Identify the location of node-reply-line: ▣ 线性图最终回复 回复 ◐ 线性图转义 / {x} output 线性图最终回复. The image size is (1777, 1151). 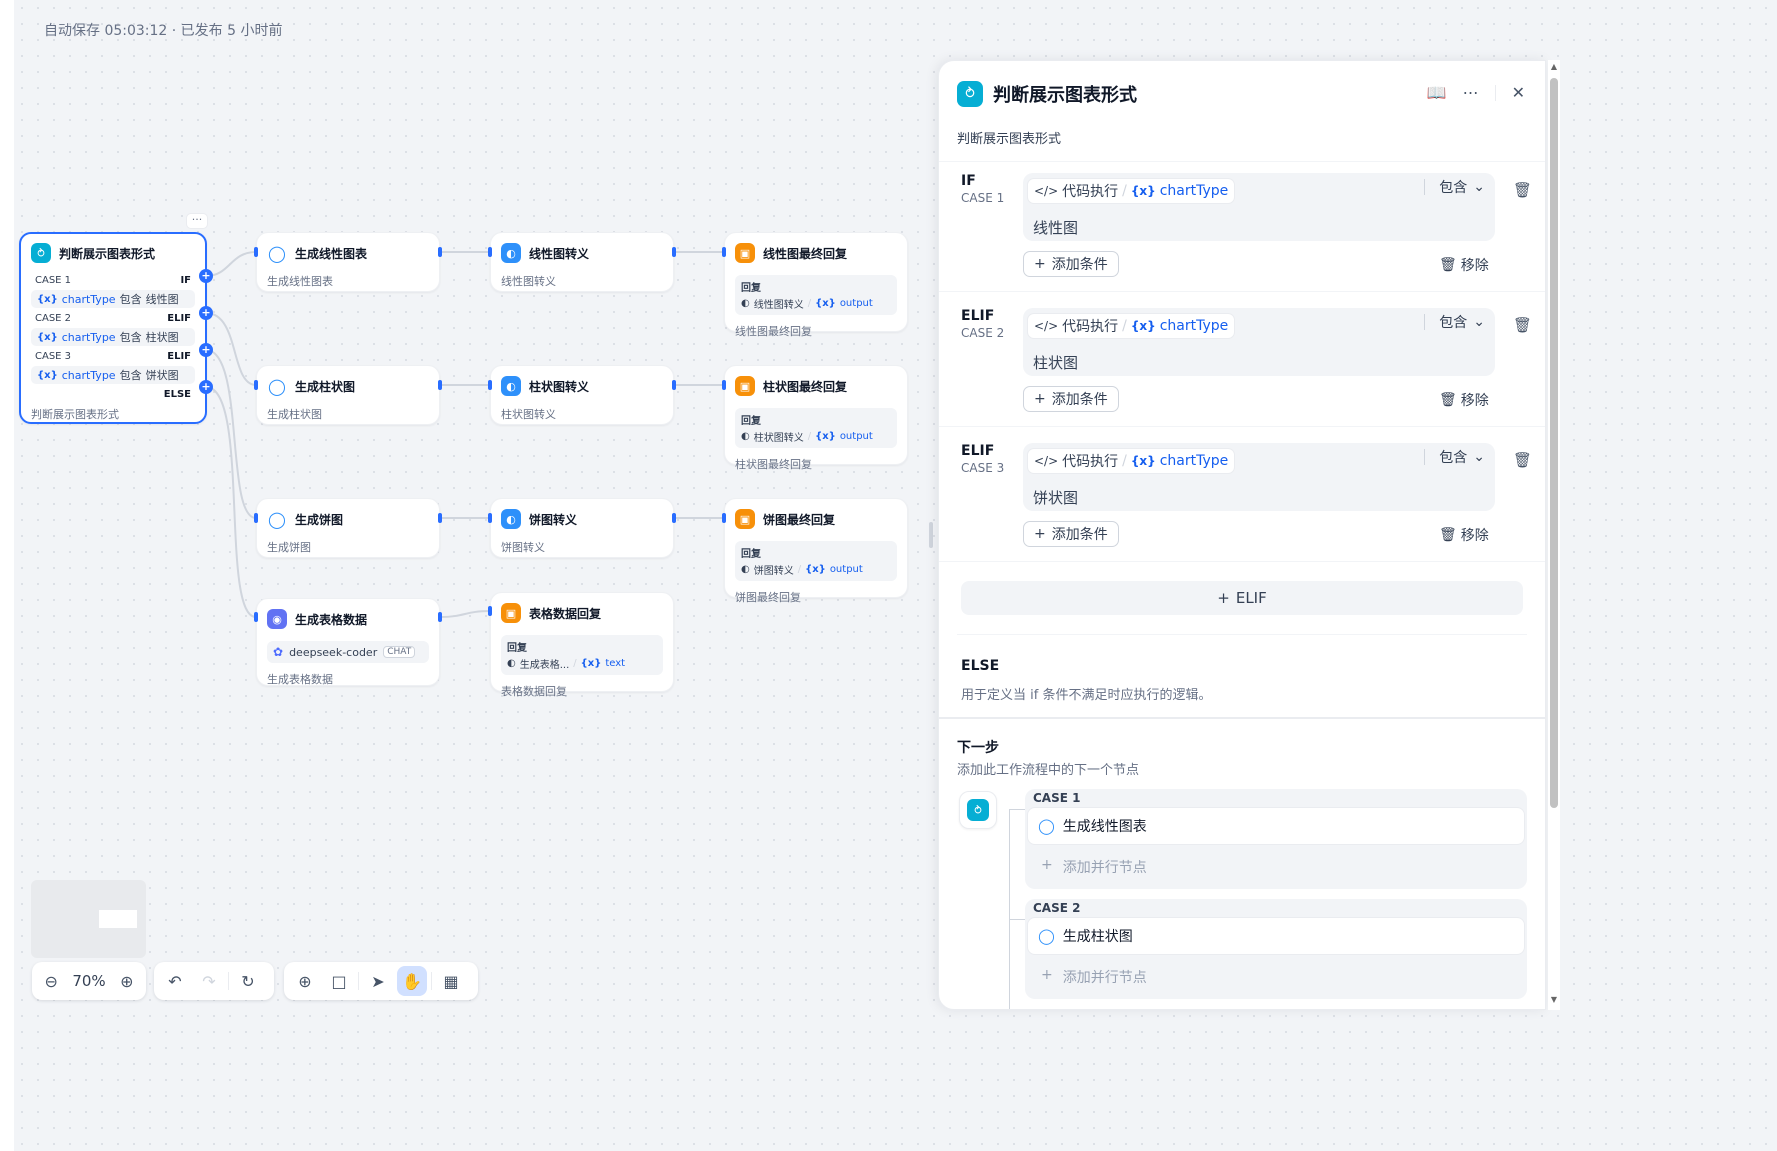
(816, 285).